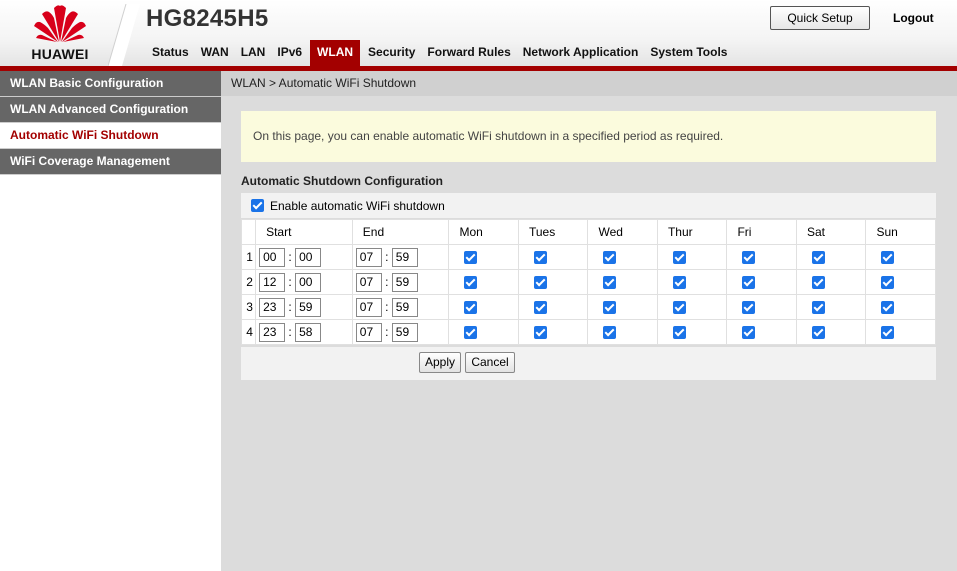 This screenshot has width=957, height=571. What do you see at coordinates (215, 53) in the screenshot?
I see `nav-tab-wan: WAN` at bounding box center [215, 53].